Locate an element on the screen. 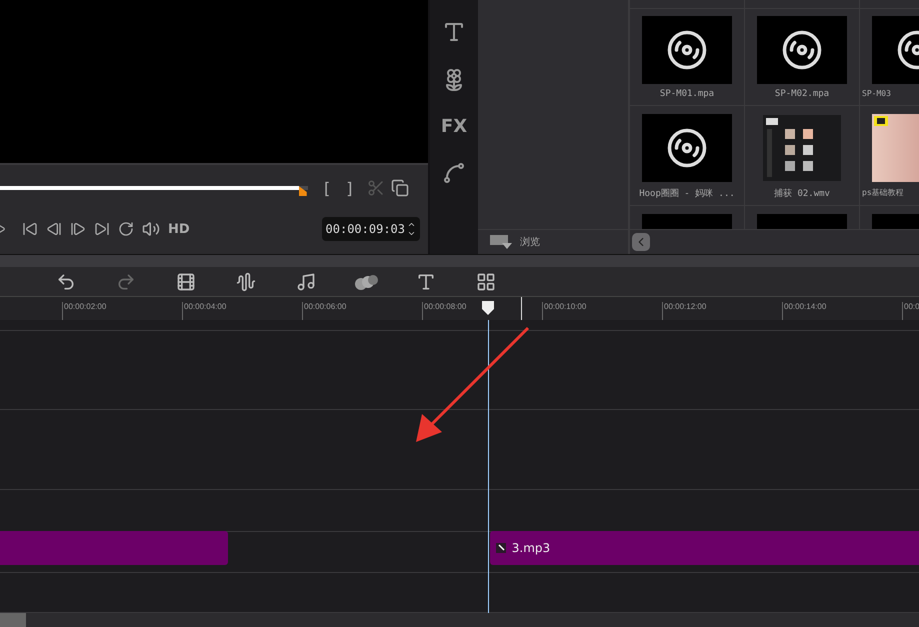 The image size is (919, 627). browse-label: 浏览 is located at coordinates (530, 242).